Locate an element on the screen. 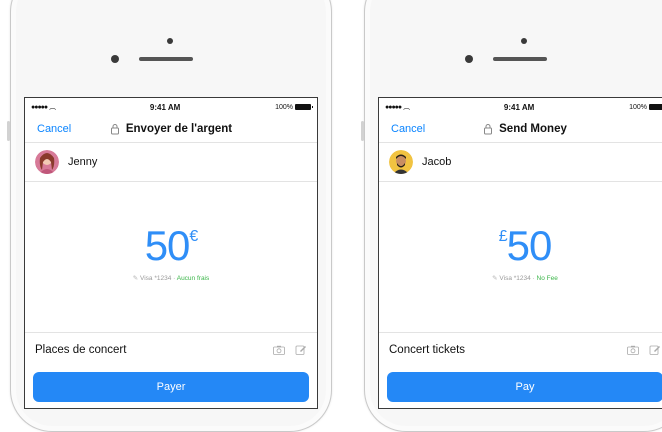 The width and height of the screenshot is (662, 432). fee-label: Aucun frais is located at coordinates (193, 278).